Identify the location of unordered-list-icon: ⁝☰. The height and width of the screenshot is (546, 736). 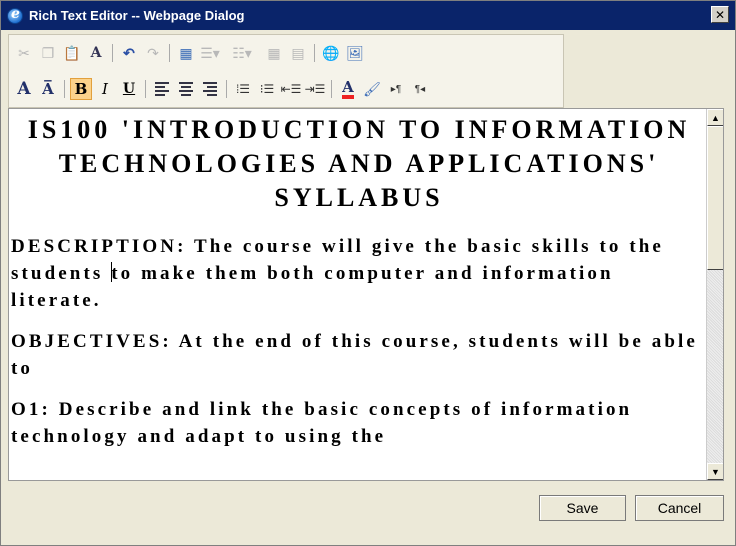
(267, 89).